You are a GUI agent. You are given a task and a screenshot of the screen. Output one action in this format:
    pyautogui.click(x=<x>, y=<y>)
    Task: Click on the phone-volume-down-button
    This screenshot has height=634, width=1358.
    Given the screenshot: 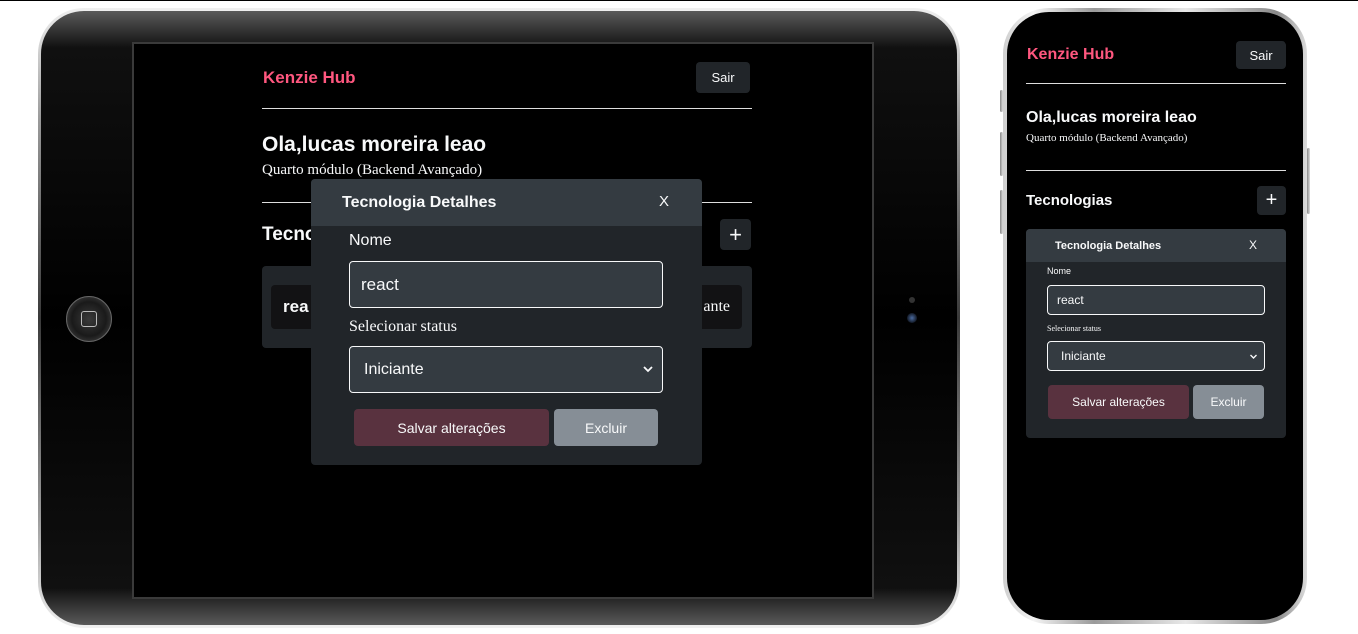 What is the action you would take?
    pyautogui.click(x=1001, y=212)
    